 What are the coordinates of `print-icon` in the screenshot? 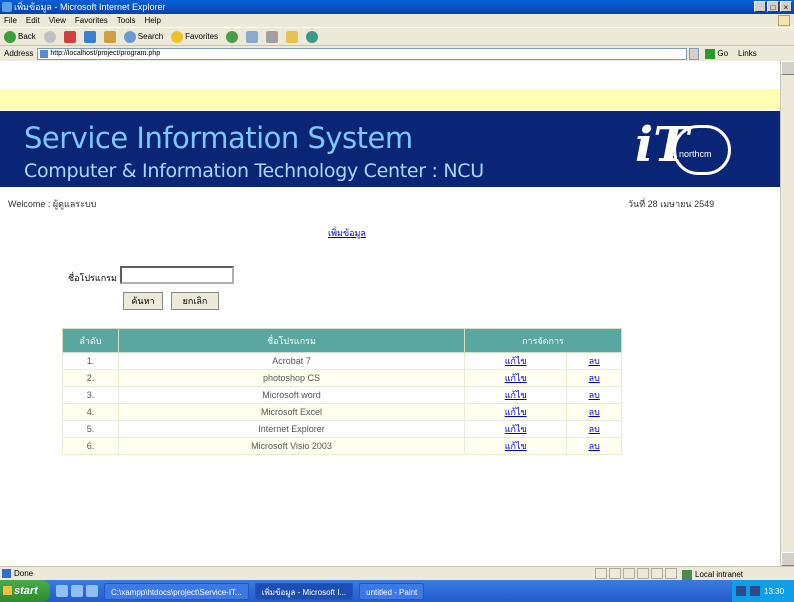 It's located at (272, 36).